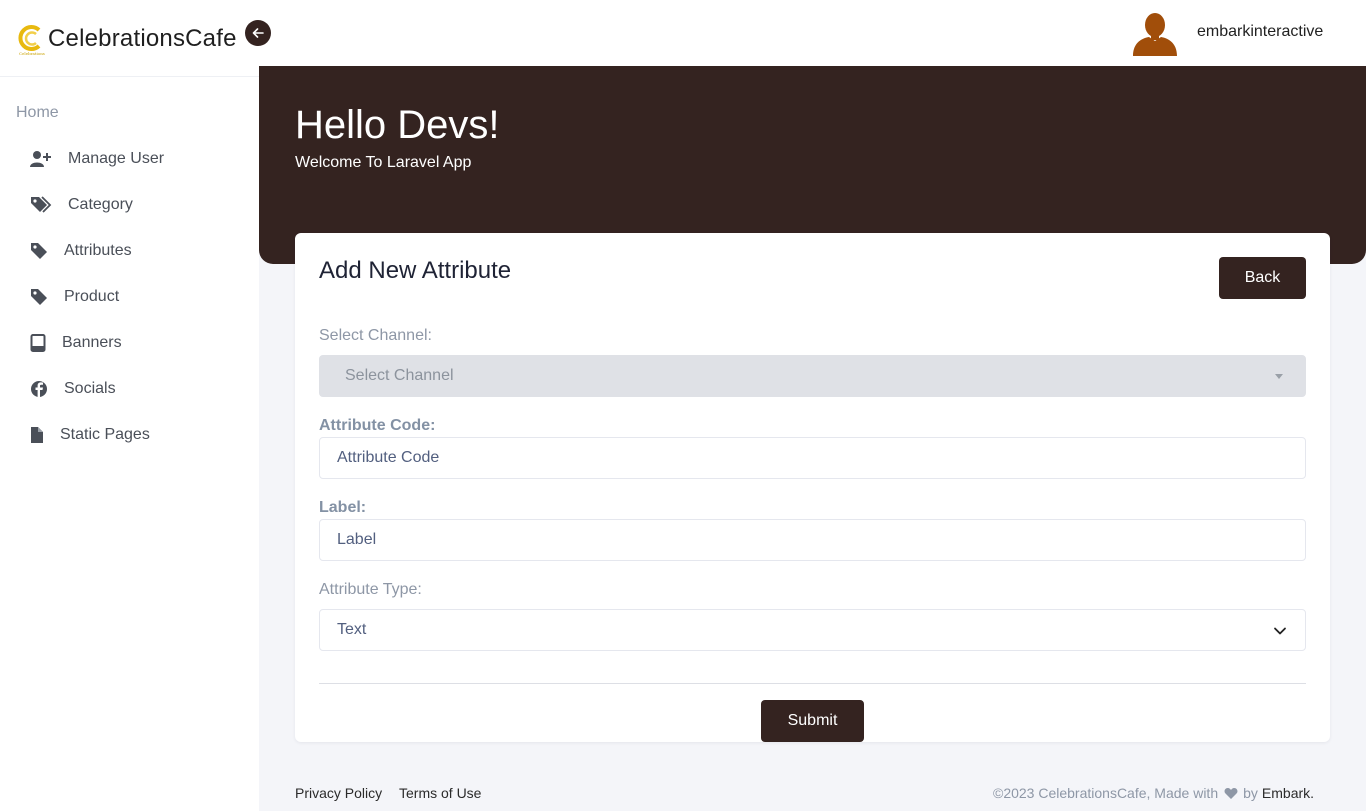 The width and height of the screenshot is (1366, 811). I want to click on form-divider, so click(812, 683).